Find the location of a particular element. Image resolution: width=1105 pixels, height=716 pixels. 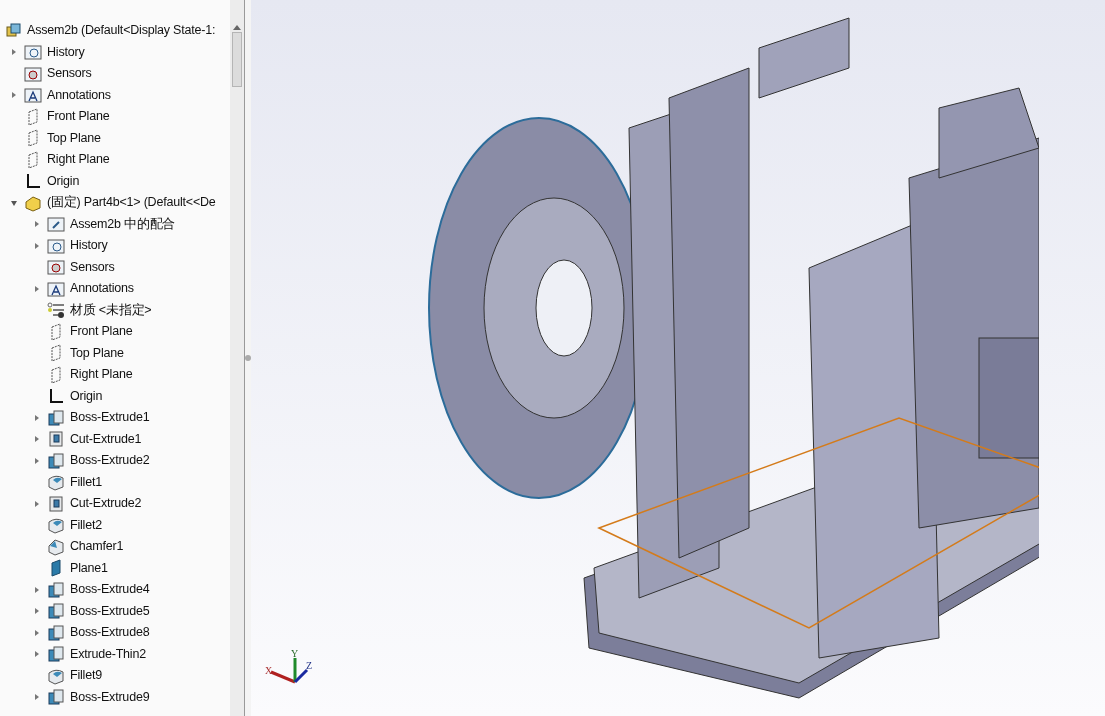

scroll-thumb is located at coordinates (237, 59).